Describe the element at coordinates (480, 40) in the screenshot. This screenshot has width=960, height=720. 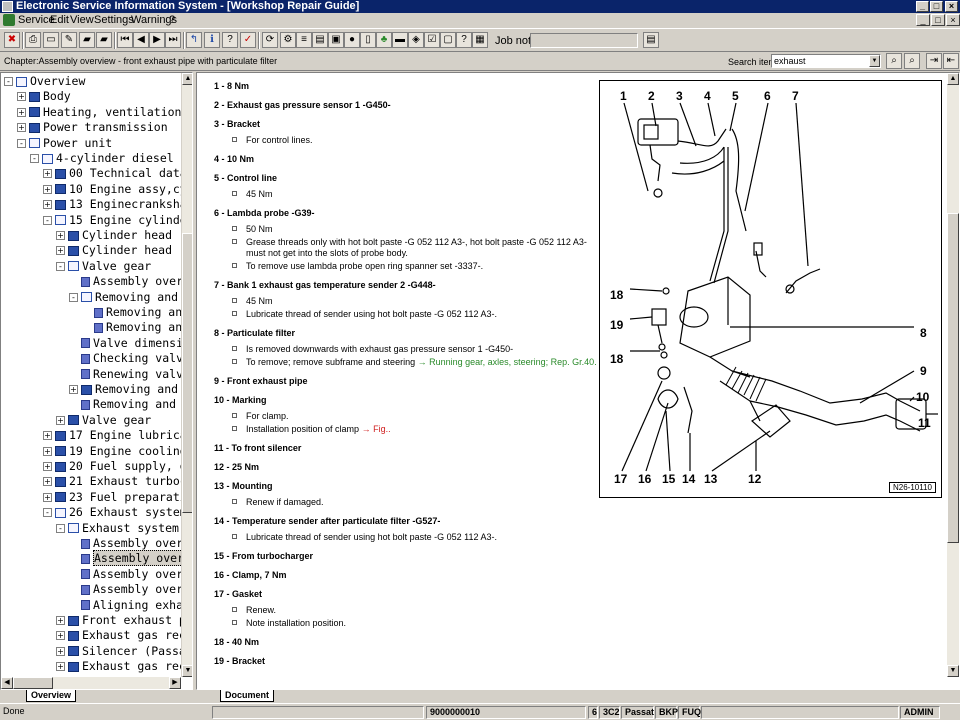
I see `table-icon: ▦` at that location.